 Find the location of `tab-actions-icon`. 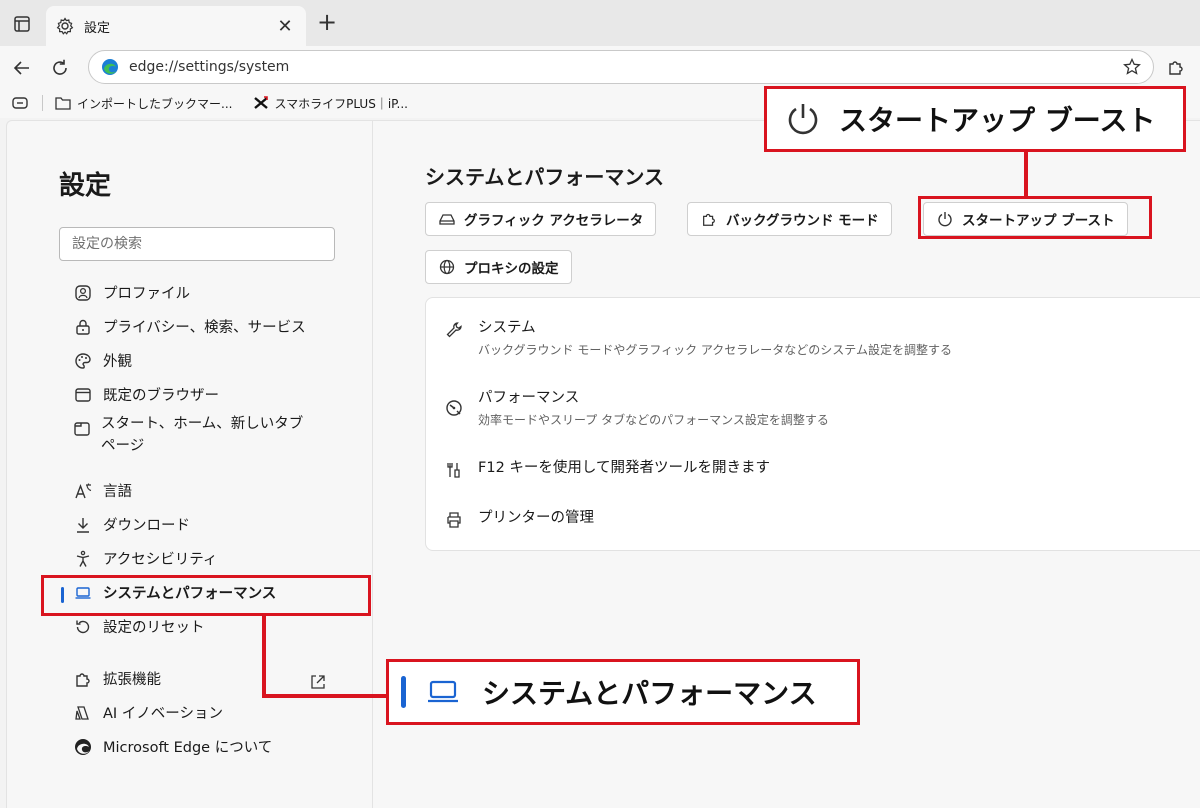

tab-actions-icon is located at coordinates (22, 24).